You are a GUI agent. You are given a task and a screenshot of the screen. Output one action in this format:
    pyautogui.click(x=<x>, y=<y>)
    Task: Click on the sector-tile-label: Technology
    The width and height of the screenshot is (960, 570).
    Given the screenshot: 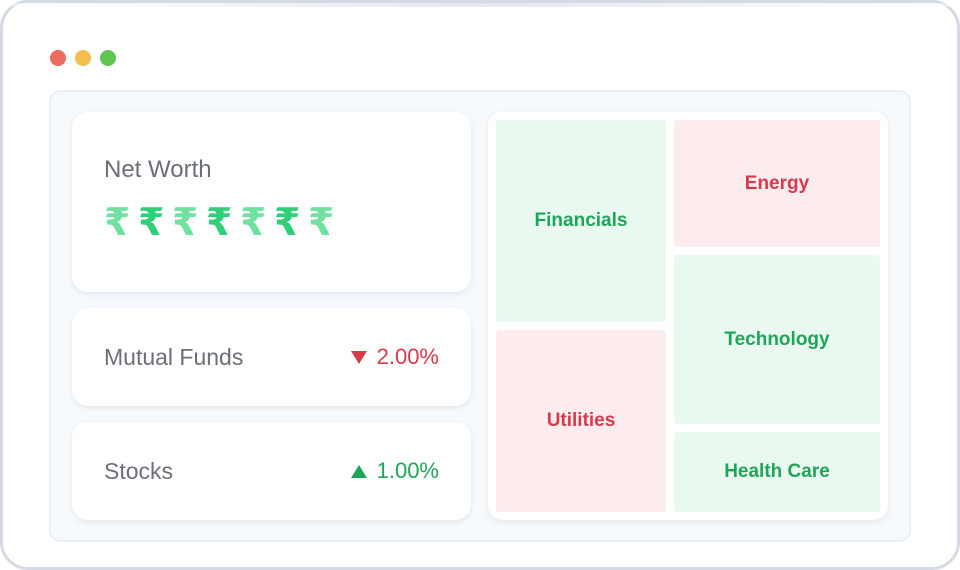 What is the action you would take?
    pyautogui.click(x=777, y=339)
    